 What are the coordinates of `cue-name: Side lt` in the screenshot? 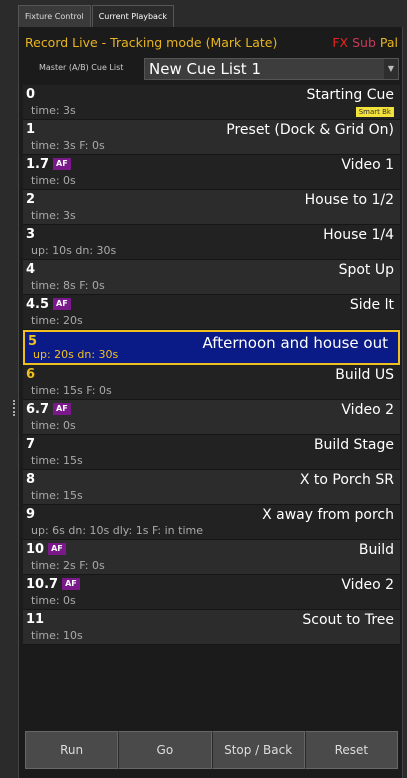 It's located at (371, 305).